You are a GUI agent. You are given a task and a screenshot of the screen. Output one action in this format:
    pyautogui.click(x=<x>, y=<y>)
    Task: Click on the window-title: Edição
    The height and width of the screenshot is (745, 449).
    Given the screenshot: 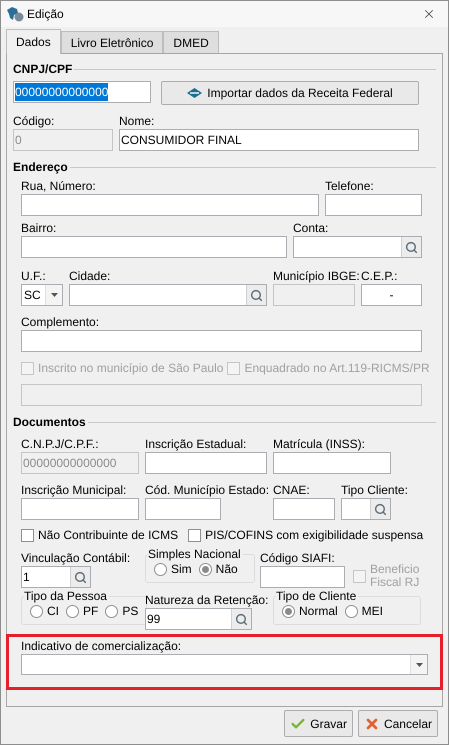 What is the action you would take?
    pyautogui.click(x=45, y=14)
    